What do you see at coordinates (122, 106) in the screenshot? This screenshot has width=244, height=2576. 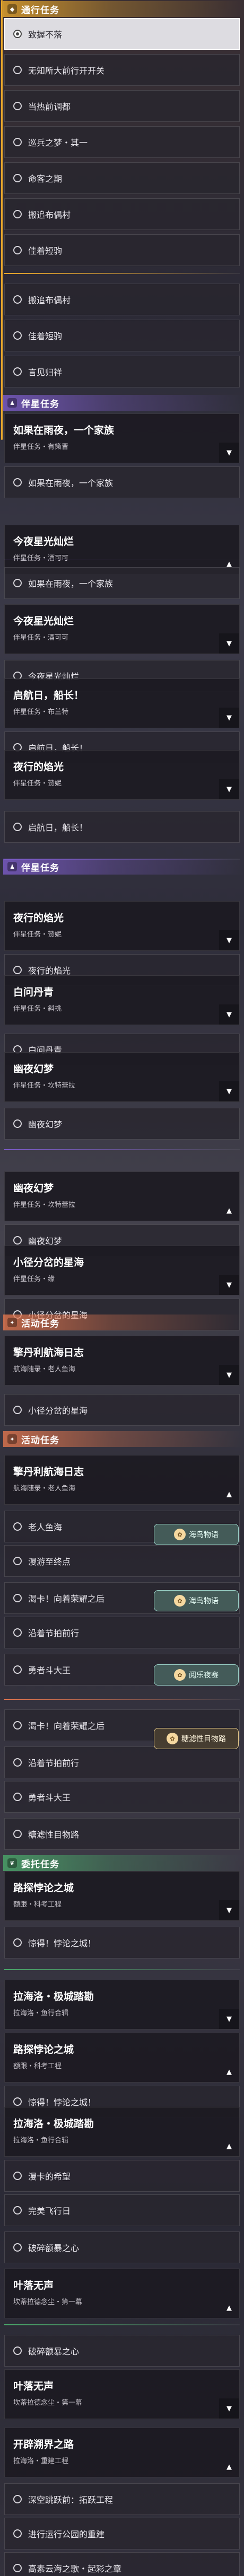 I see `subtask-item: 当热前调都` at bounding box center [122, 106].